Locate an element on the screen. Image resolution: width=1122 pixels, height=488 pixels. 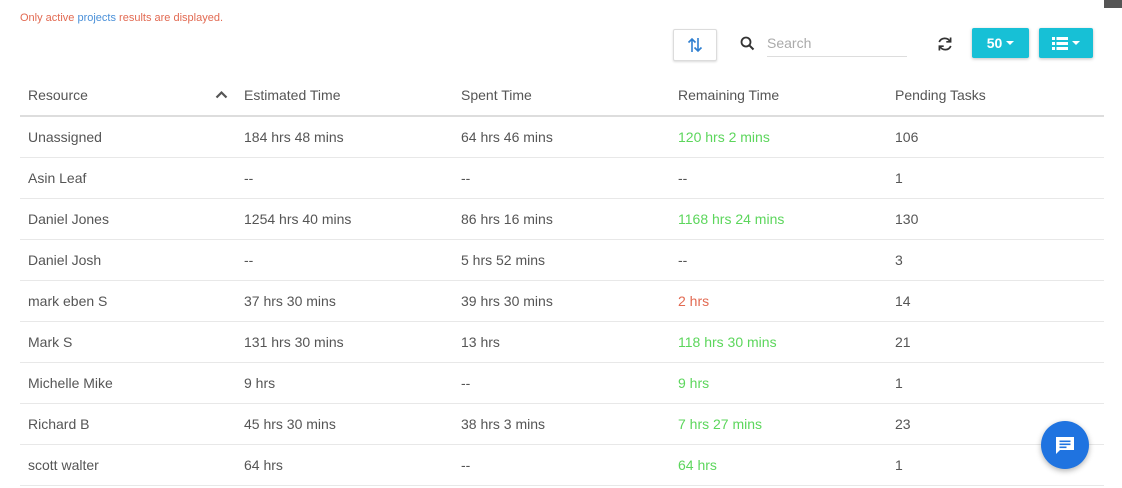
header-label: Estimated Time is located at coordinates (292, 94).